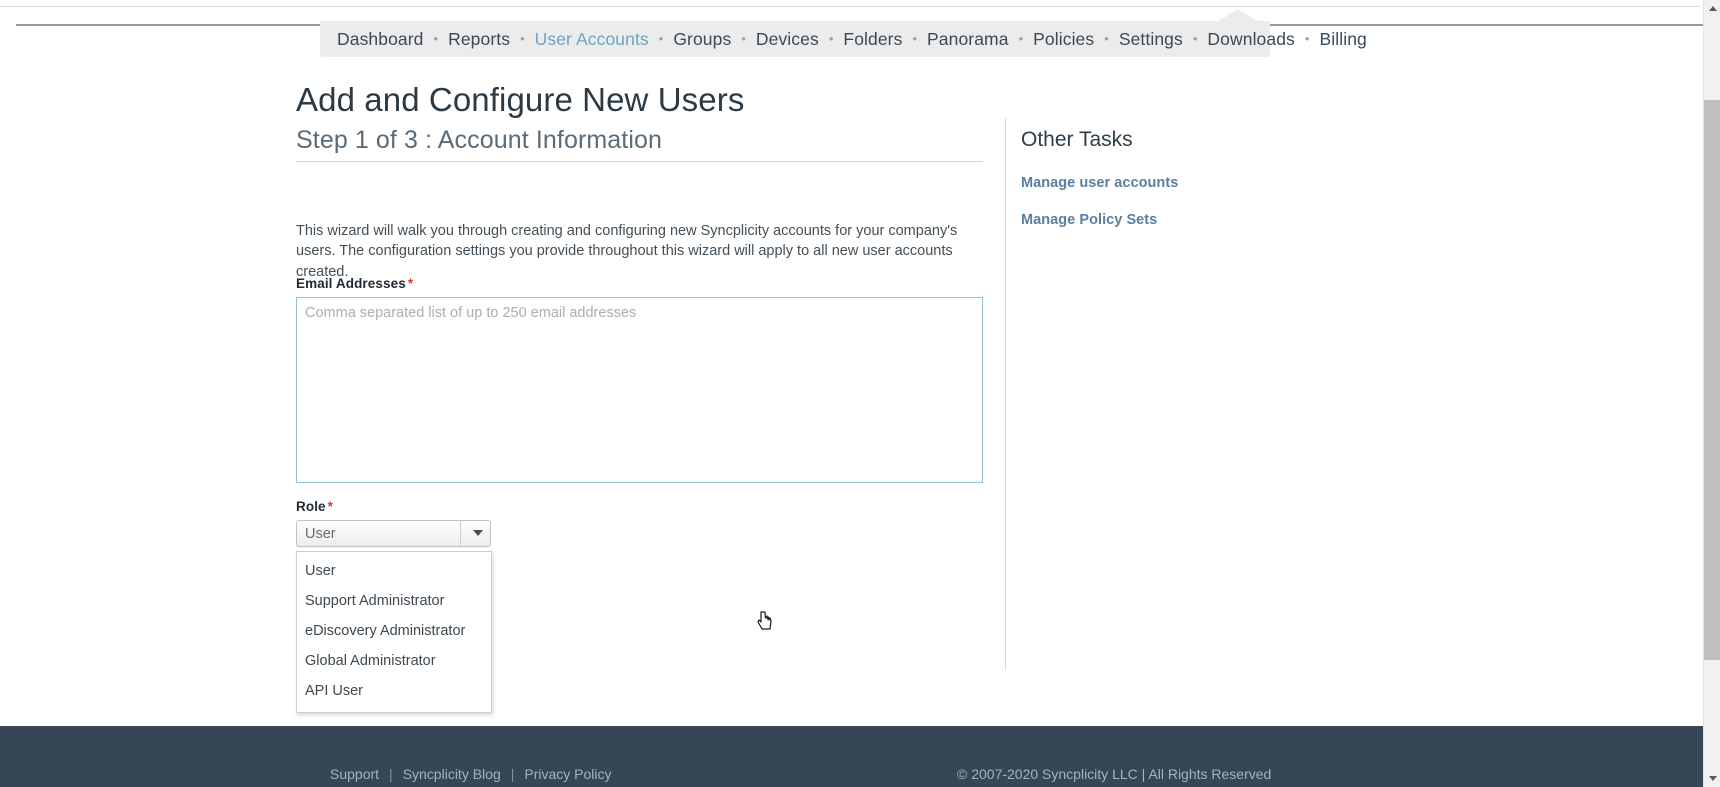 This screenshot has width=1720, height=787. I want to click on scroll-down-arrow-shape, so click(1712, 778).